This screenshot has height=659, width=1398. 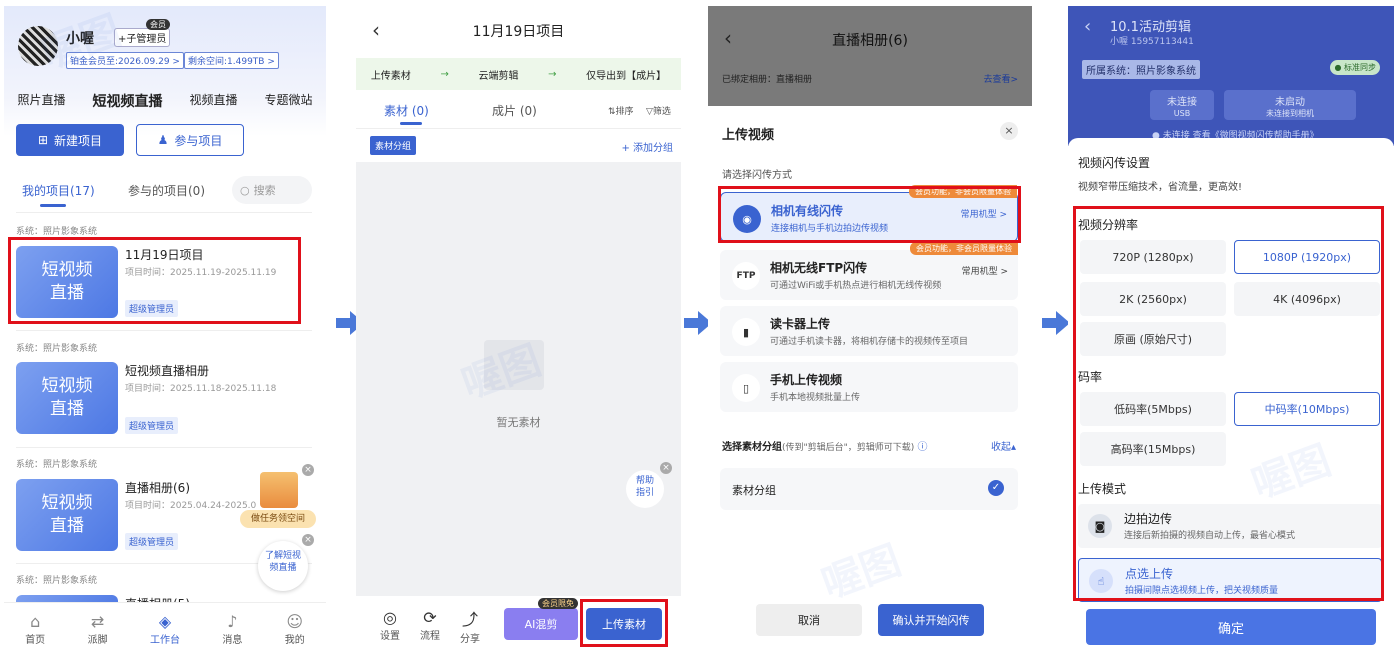 I want to click on cancel-button: 取消, so click(x=809, y=620).